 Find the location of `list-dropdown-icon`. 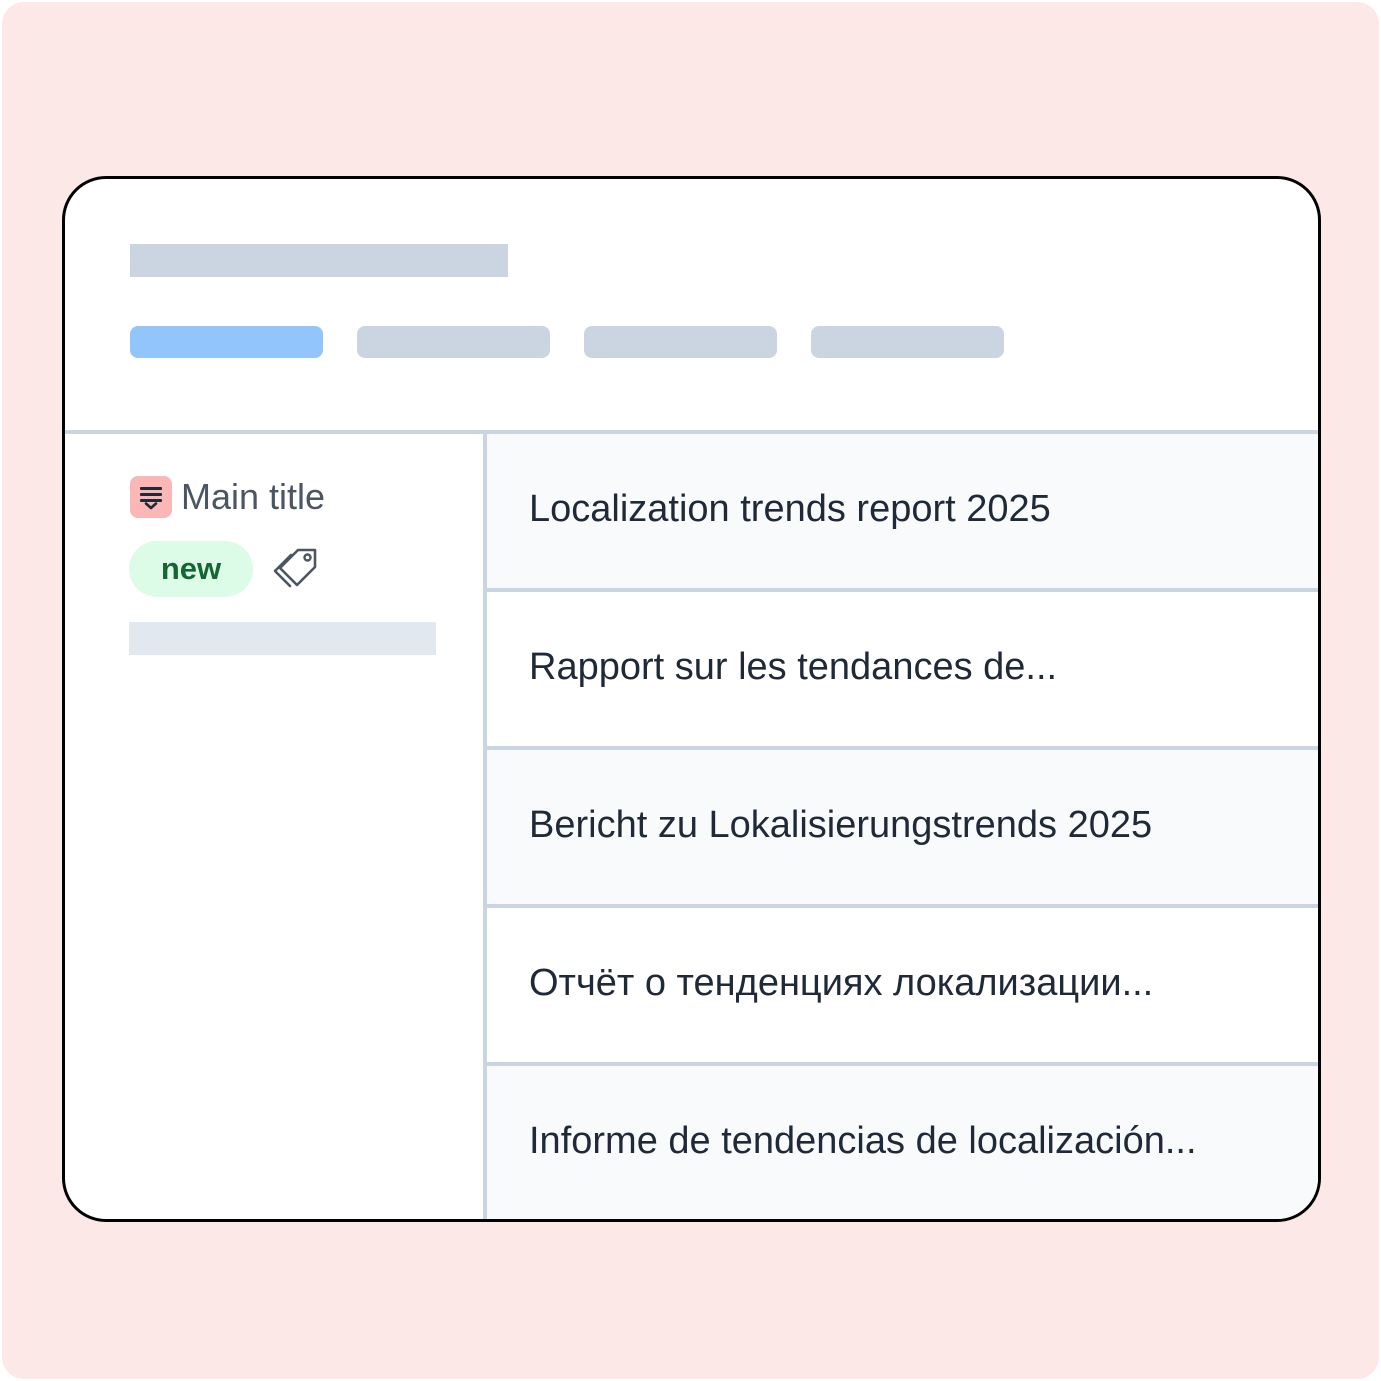

list-dropdown-icon is located at coordinates (151, 497).